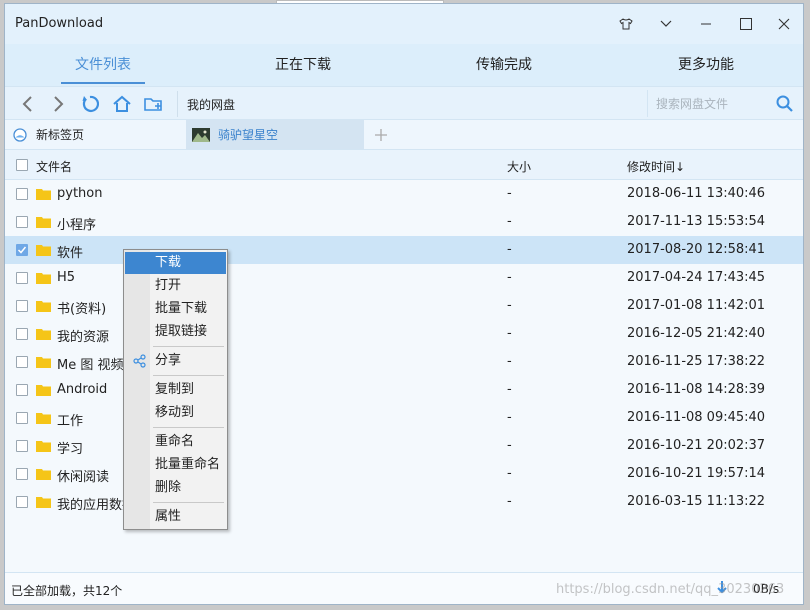 This screenshot has width=810, height=610. I want to click on search-button, so click(784, 103).